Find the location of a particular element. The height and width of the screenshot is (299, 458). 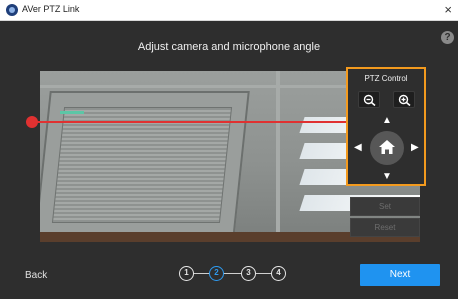

tilt-down-icon: ▼ is located at coordinates (387, 177).